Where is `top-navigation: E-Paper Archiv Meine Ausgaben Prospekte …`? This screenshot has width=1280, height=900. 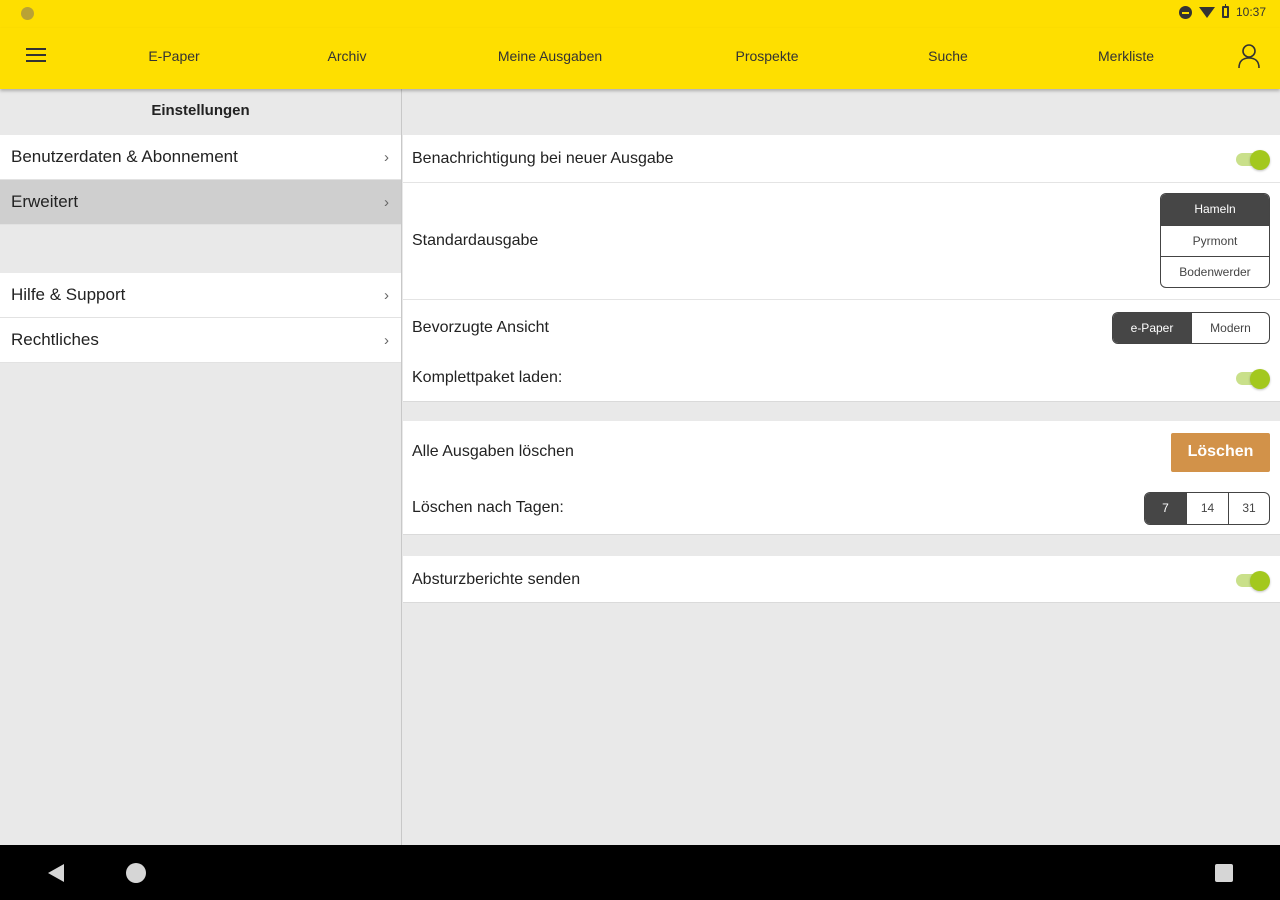
top-navigation: E-Paper Archiv Meine Ausgaben Prospekte … is located at coordinates (640, 58).